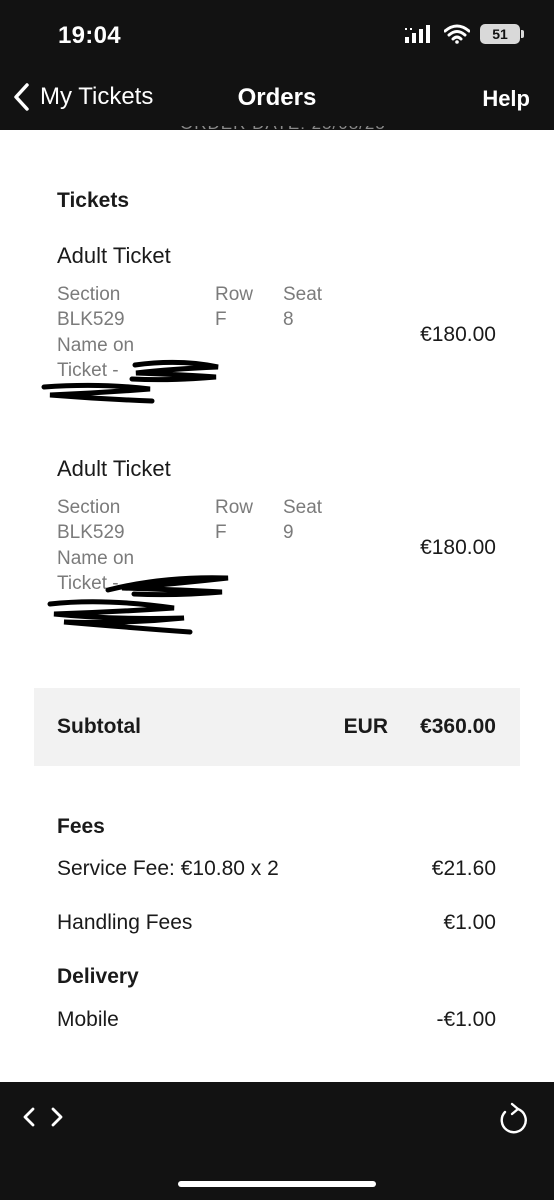 The image size is (554, 1200). What do you see at coordinates (513, 1119) in the screenshot?
I see `reload-icon` at bounding box center [513, 1119].